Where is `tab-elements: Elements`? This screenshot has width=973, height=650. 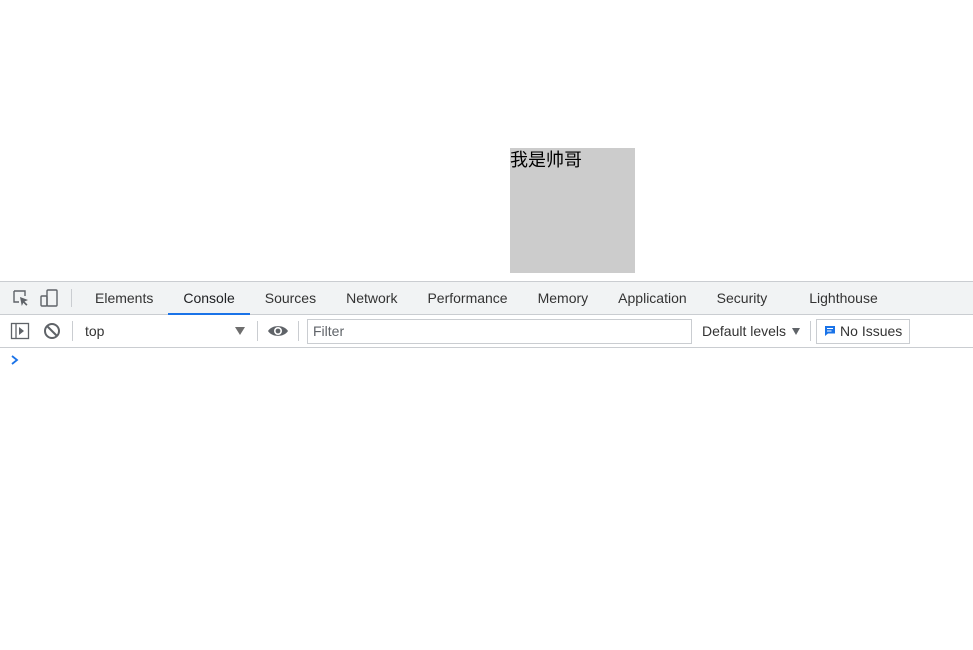
tab-elements: Elements is located at coordinates (124, 298).